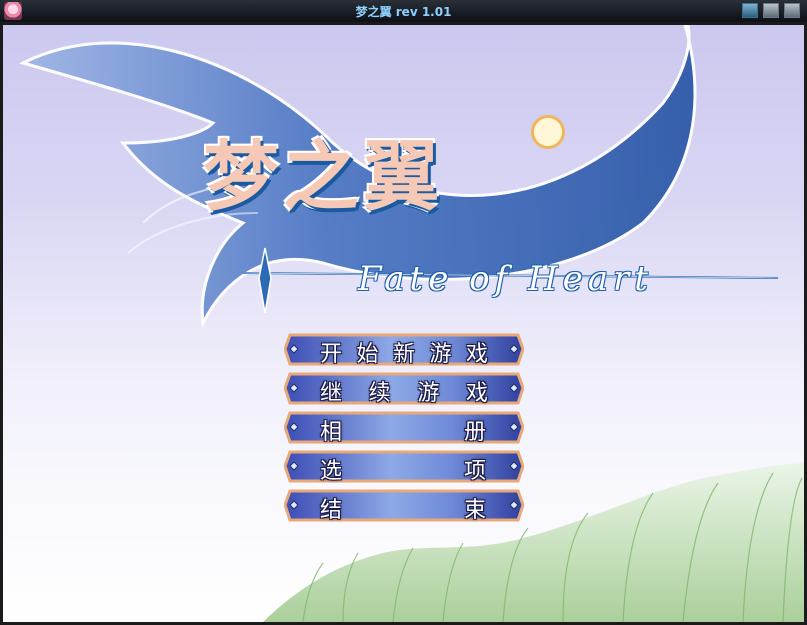  Describe the element at coordinates (475, 471) in the screenshot. I see `options-label-right: 项` at that location.